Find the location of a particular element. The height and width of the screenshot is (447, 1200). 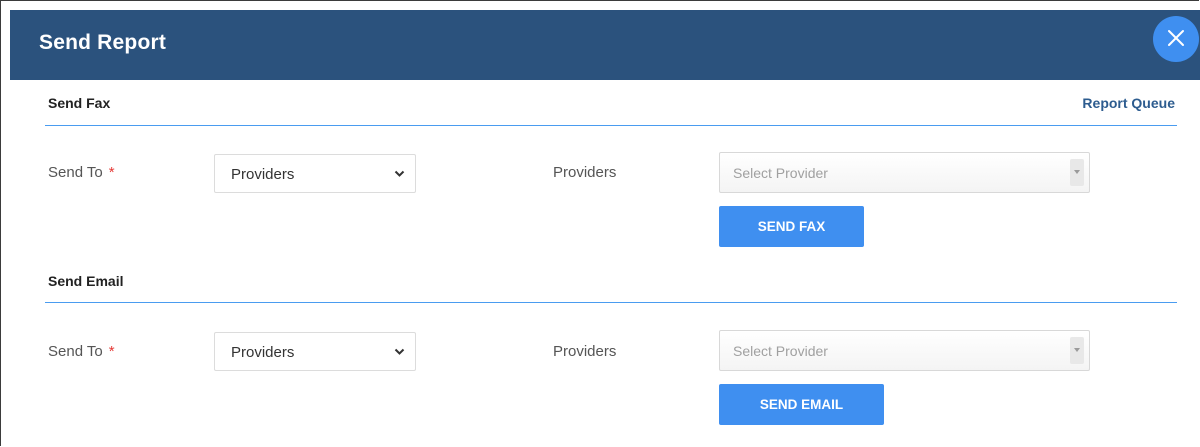

send-email-heading: Send Email is located at coordinates (86, 281).